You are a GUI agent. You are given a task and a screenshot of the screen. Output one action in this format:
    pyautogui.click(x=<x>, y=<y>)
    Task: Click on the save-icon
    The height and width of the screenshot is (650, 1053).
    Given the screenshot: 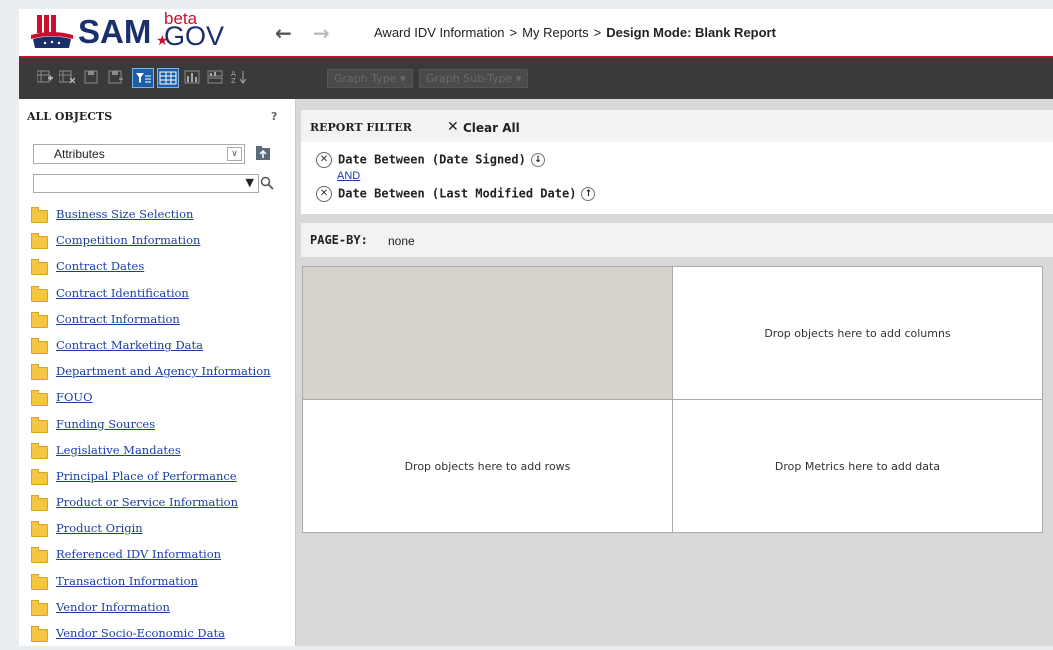 What is the action you would take?
    pyautogui.click(x=92, y=77)
    